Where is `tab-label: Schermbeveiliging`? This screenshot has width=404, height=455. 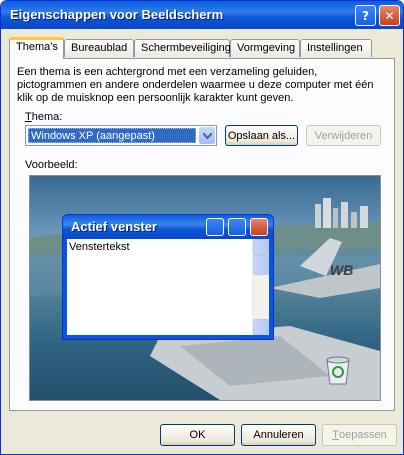 tab-label: Schermbeveiliging is located at coordinates (186, 48).